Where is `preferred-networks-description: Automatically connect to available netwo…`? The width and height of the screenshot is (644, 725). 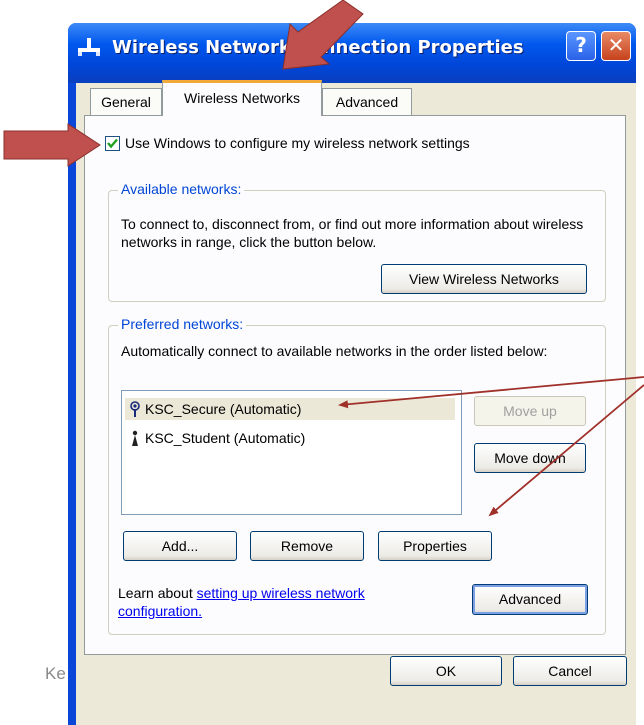 preferred-networks-description: Automatically connect to available netwo… is located at coordinates (334, 351).